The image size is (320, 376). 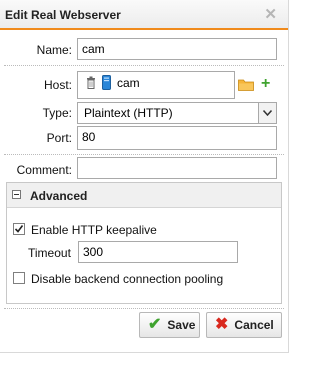 What do you see at coordinates (254, 325) in the screenshot?
I see `cancel-label: Cancel` at bounding box center [254, 325].